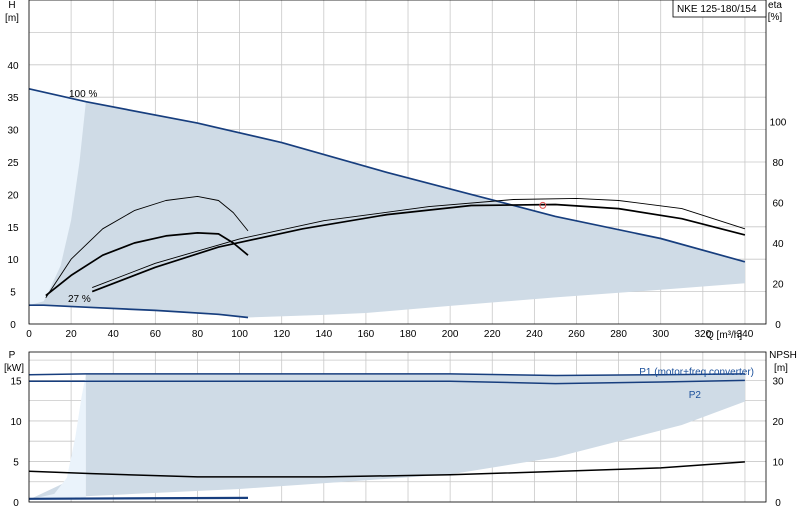  I want to click on x-tick-label: 200, so click(450, 334).